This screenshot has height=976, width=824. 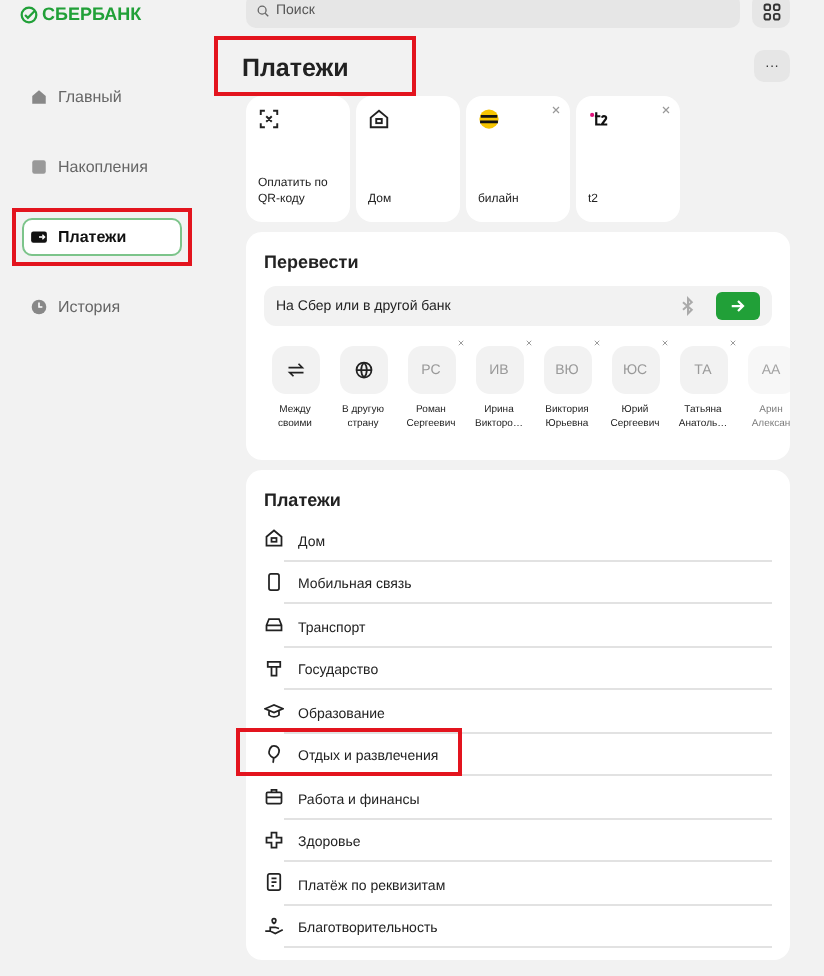 What do you see at coordinates (269, 119) in the screenshot?
I see `scan-icon` at bounding box center [269, 119].